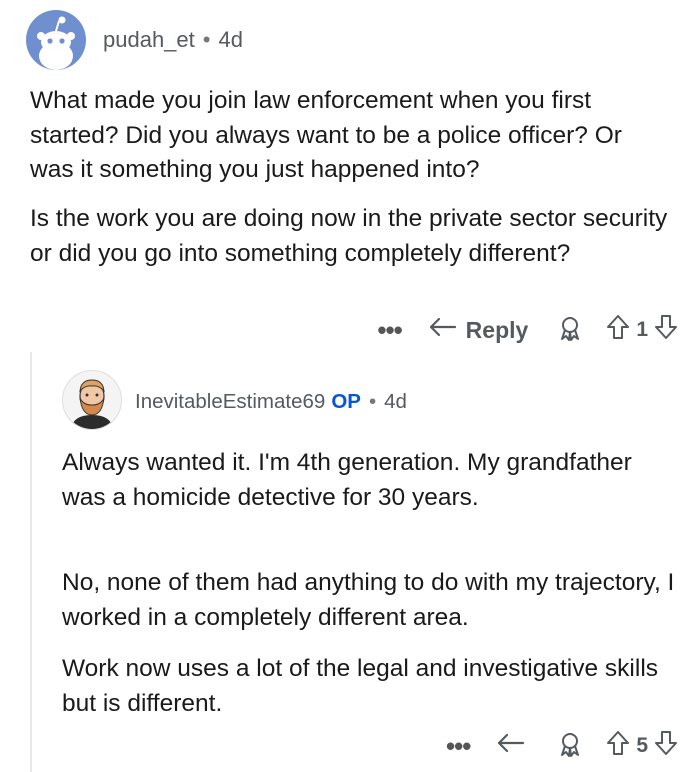 This screenshot has width=700, height=772. What do you see at coordinates (497, 329) in the screenshot?
I see `reply-label: Reply` at bounding box center [497, 329].